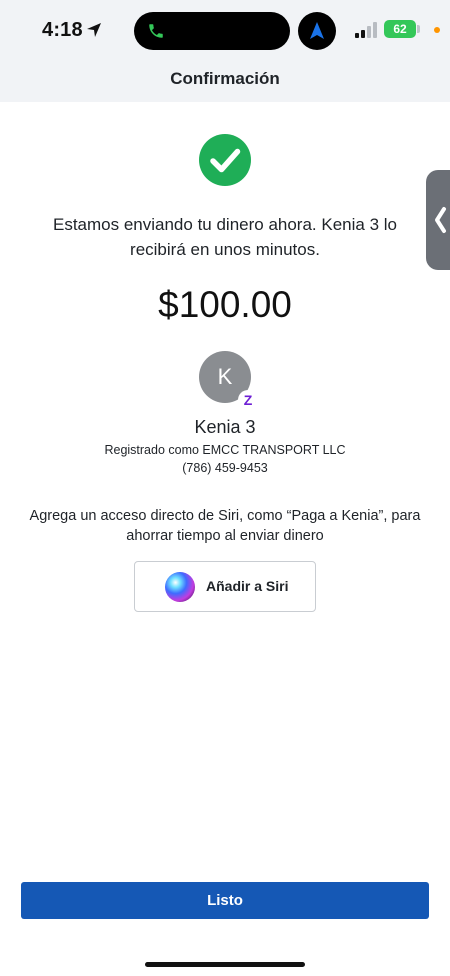 The width and height of the screenshot is (450, 976). What do you see at coordinates (225, 78) in the screenshot?
I see `page-title: Confirmación` at bounding box center [225, 78].